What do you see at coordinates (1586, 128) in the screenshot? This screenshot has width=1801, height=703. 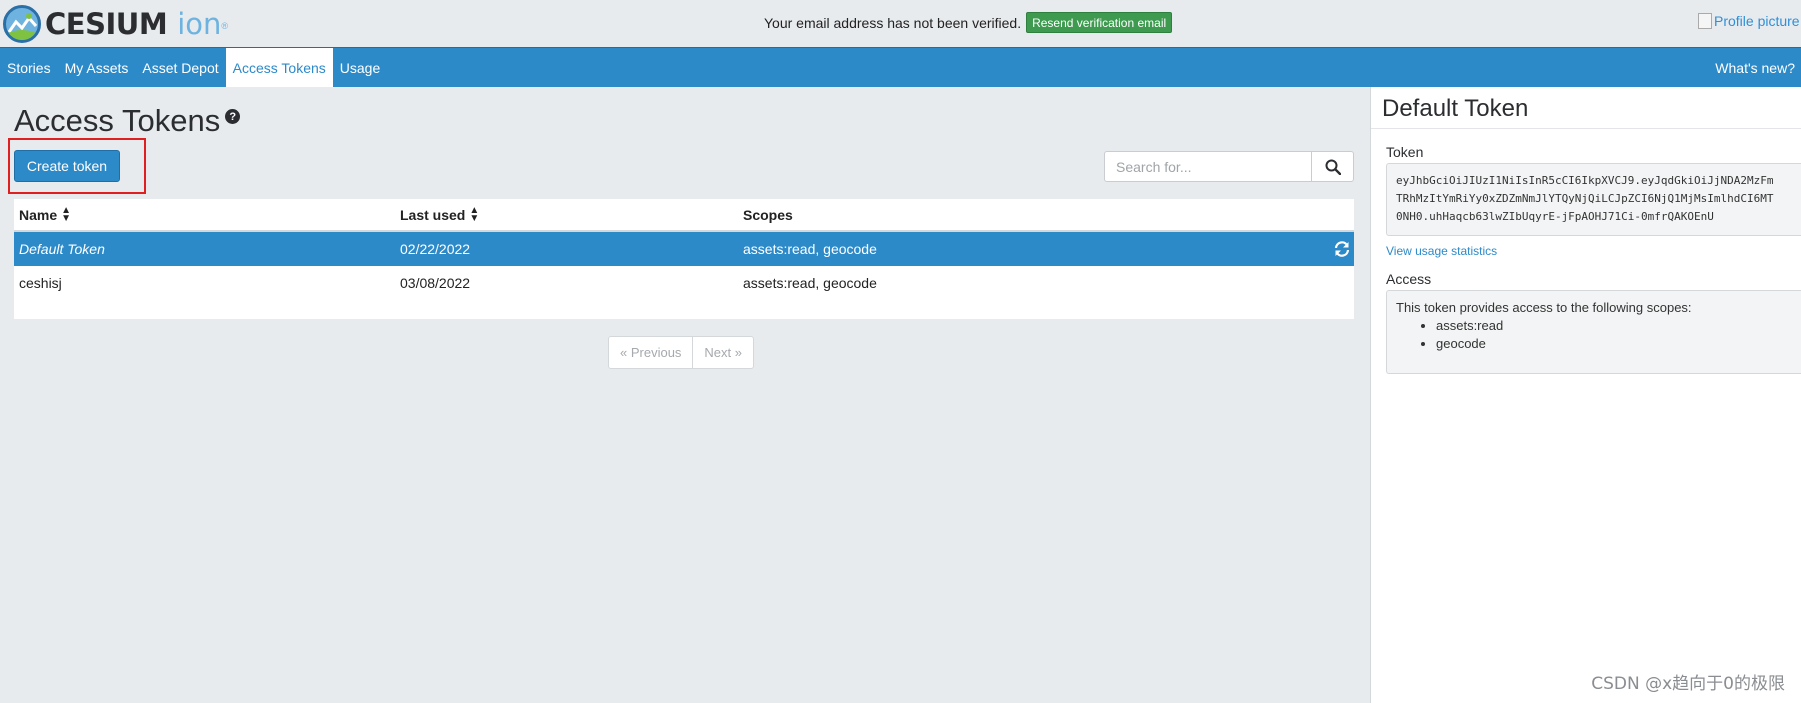 I see `divider` at bounding box center [1586, 128].